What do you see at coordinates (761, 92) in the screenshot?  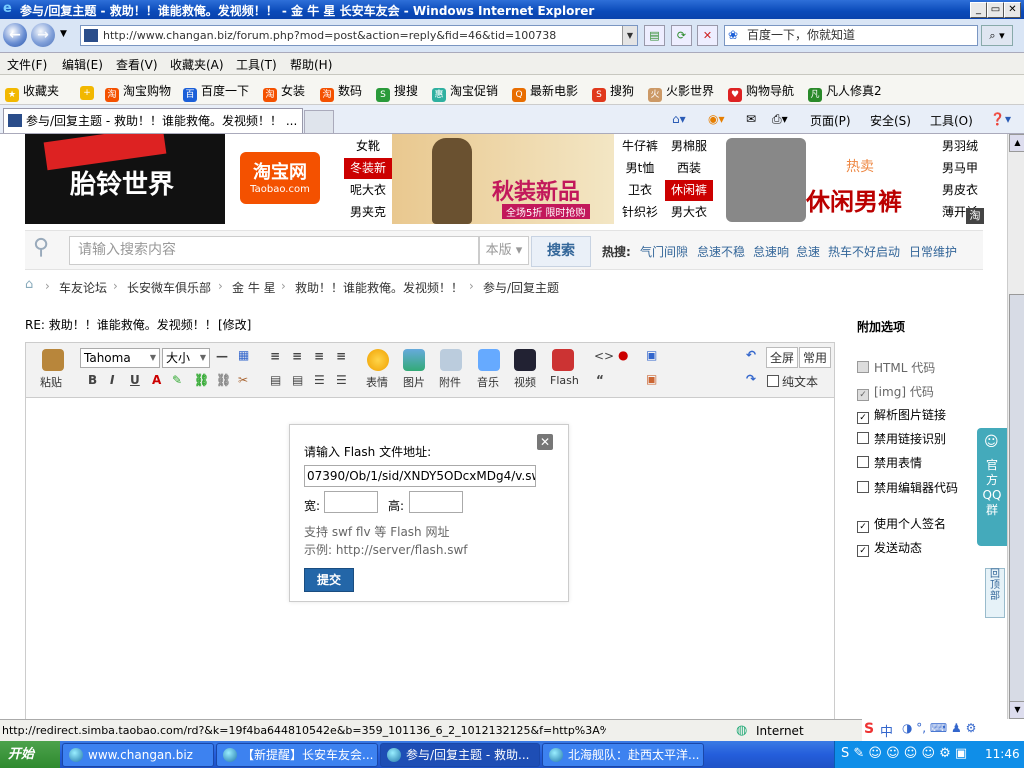 I see `fav-item-shopping-nav: ♥ 购物导航` at bounding box center [761, 92].